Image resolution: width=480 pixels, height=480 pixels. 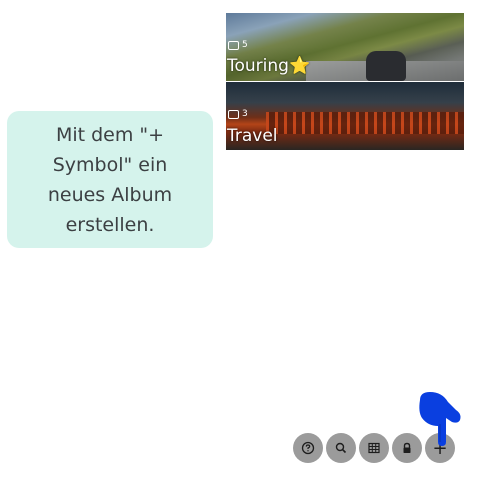 I want to click on search-button, so click(x=341, y=448).